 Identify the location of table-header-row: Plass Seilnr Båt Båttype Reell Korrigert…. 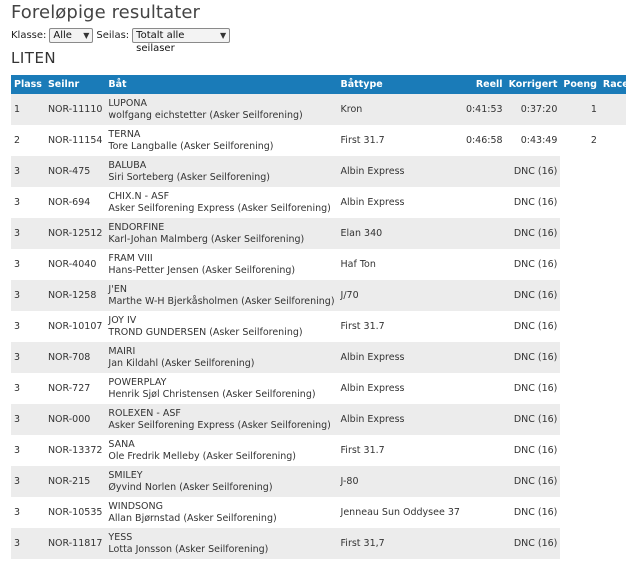
(318, 84).